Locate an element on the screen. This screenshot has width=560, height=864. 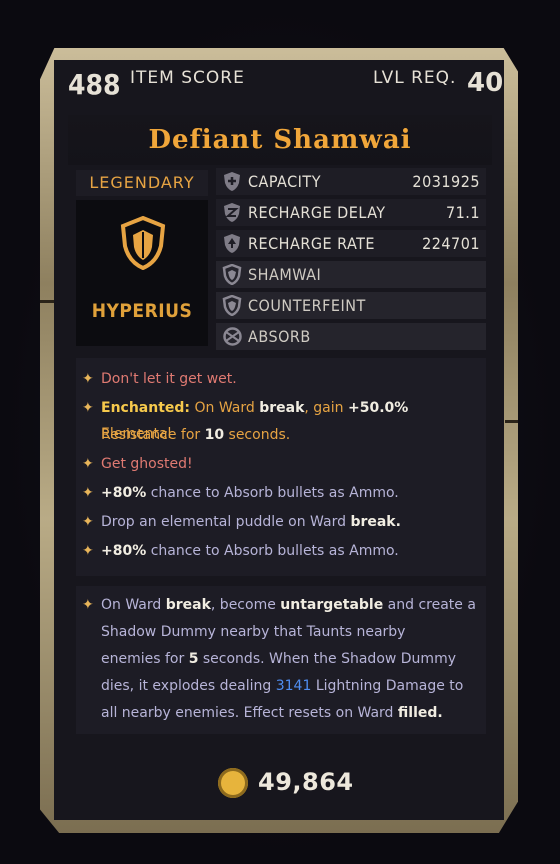
shield-arrow-icon is located at coordinates (232, 243).